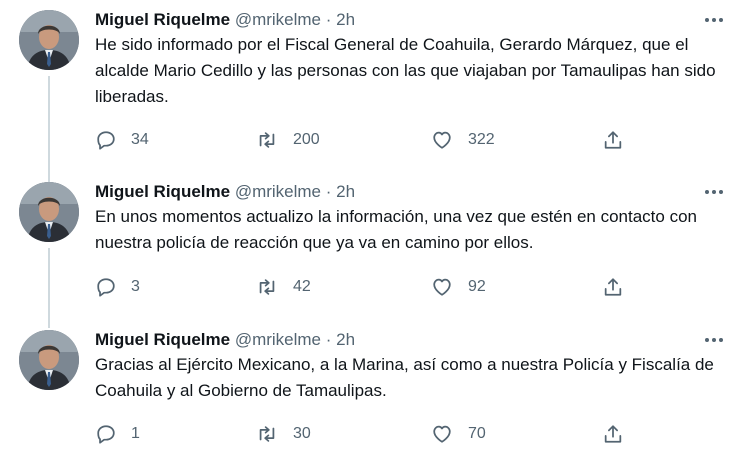 The image size is (750, 460). I want to click on reply-button: 3, so click(117, 287).